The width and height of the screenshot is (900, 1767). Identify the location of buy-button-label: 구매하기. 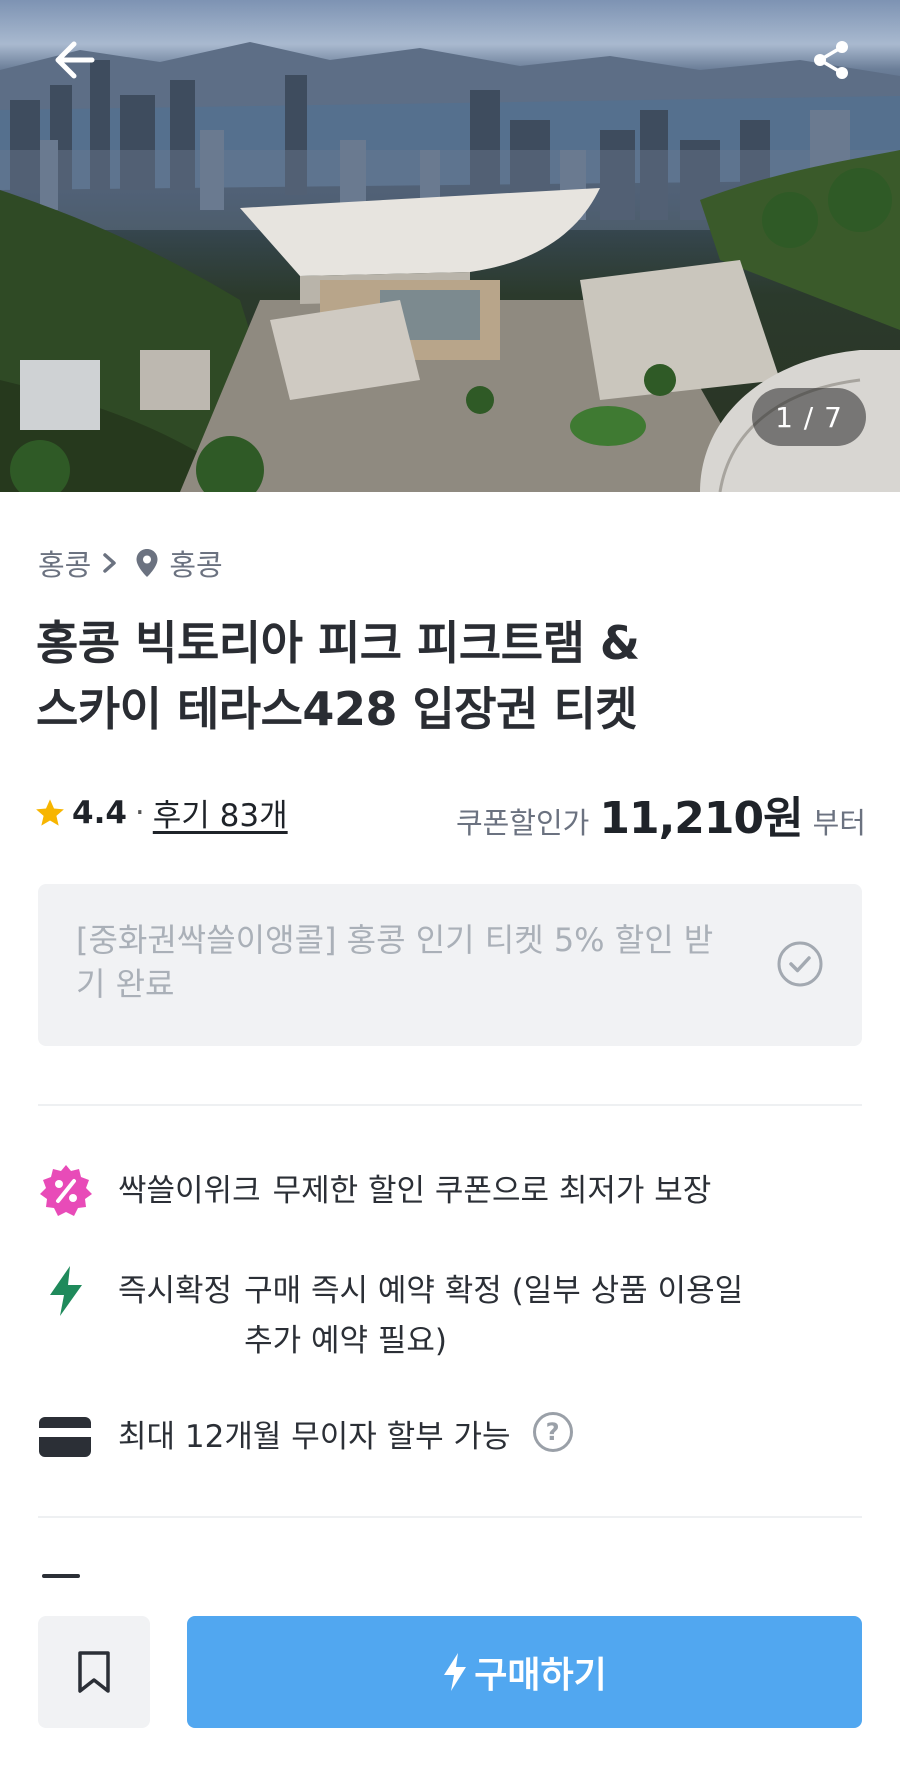
(540, 1675).